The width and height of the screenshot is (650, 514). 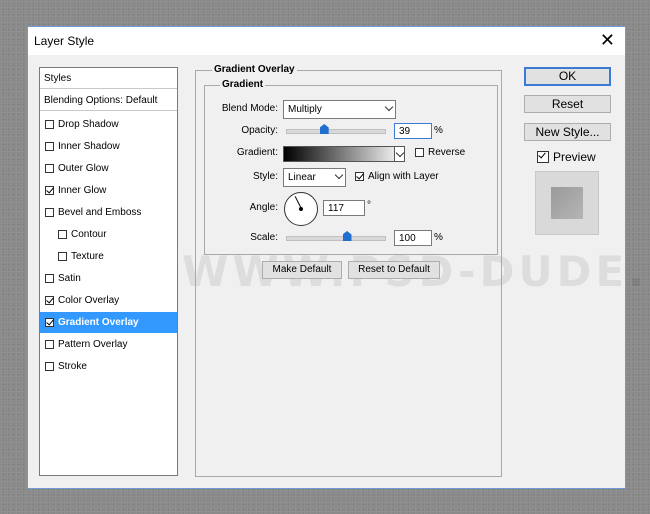 I want to click on style-value: Linear, so click(x=302, y=177).